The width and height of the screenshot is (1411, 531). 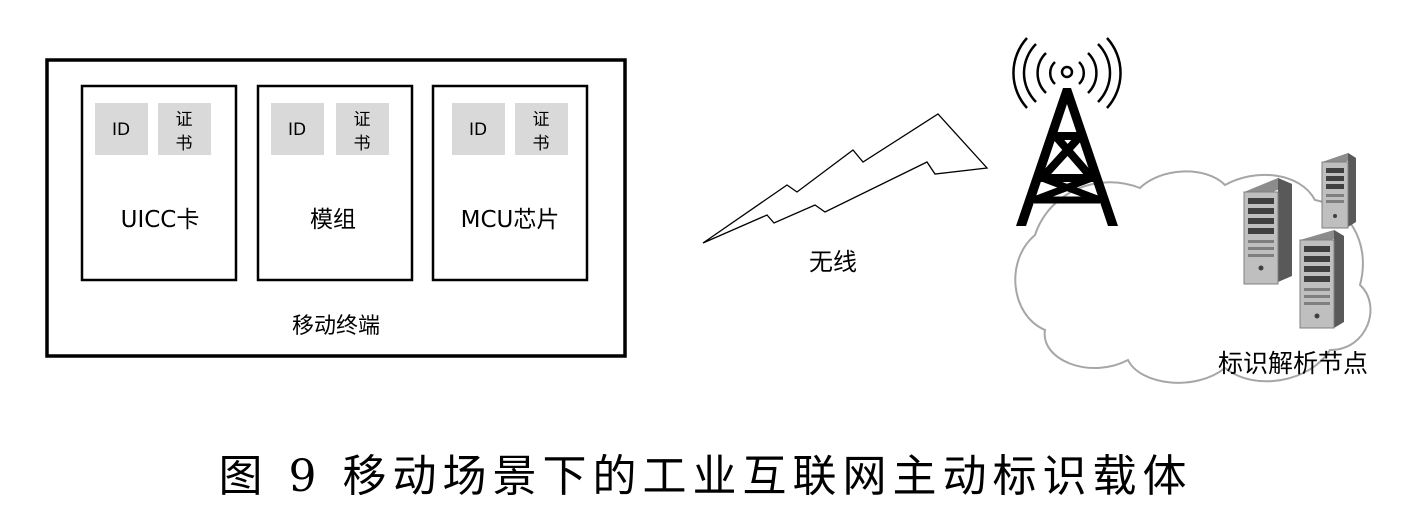 What do you see at coordinates (1293, 363) in the screenshot?
I see `node-label: 标识解析节点` at bounding box center [1293, 363].